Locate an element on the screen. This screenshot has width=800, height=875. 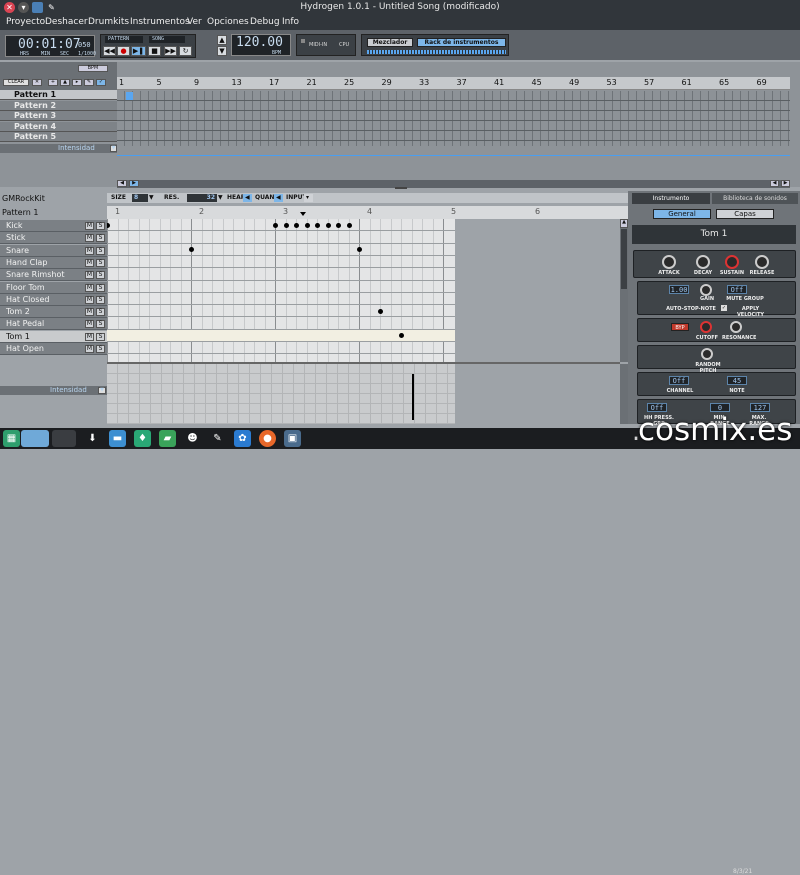
instrument-row: Tom 2 MS is located at coordinates (53, 312).